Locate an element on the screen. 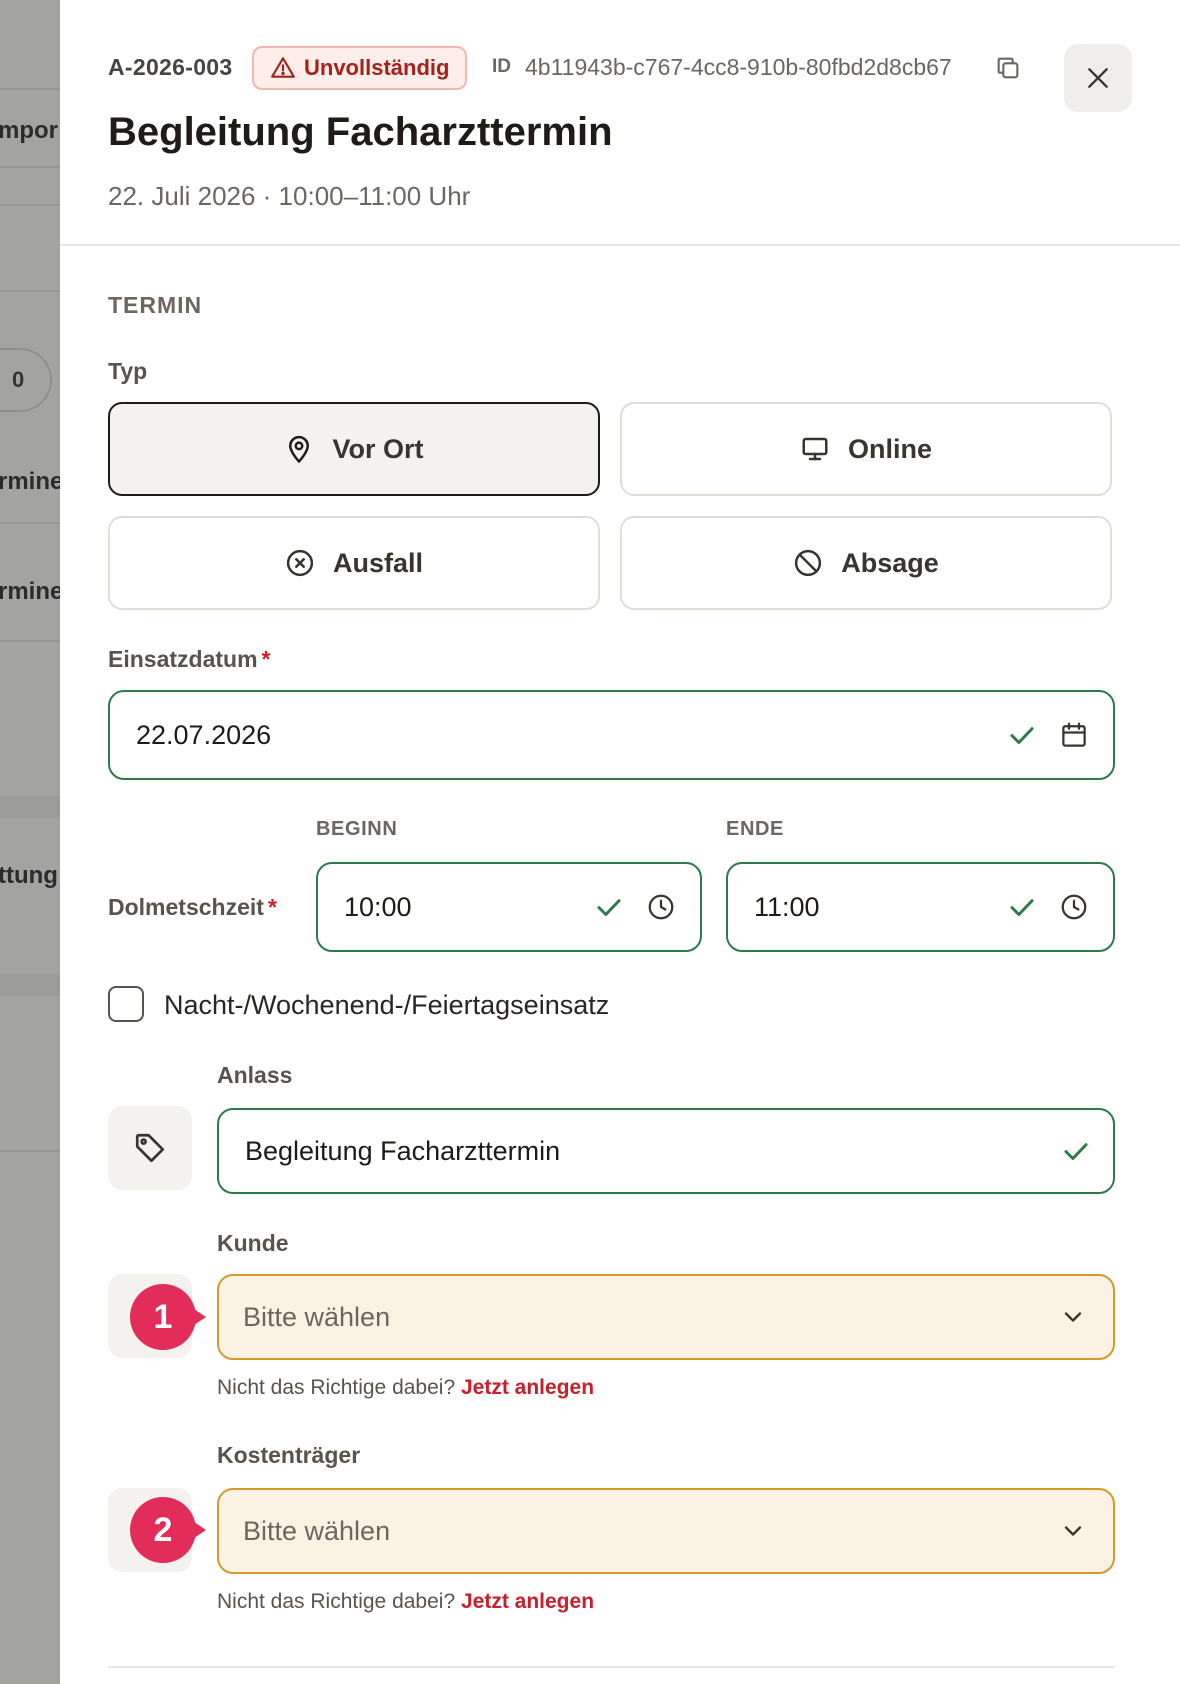  kunde-select: Bitte wählen is located at coordinates (666, 1317).